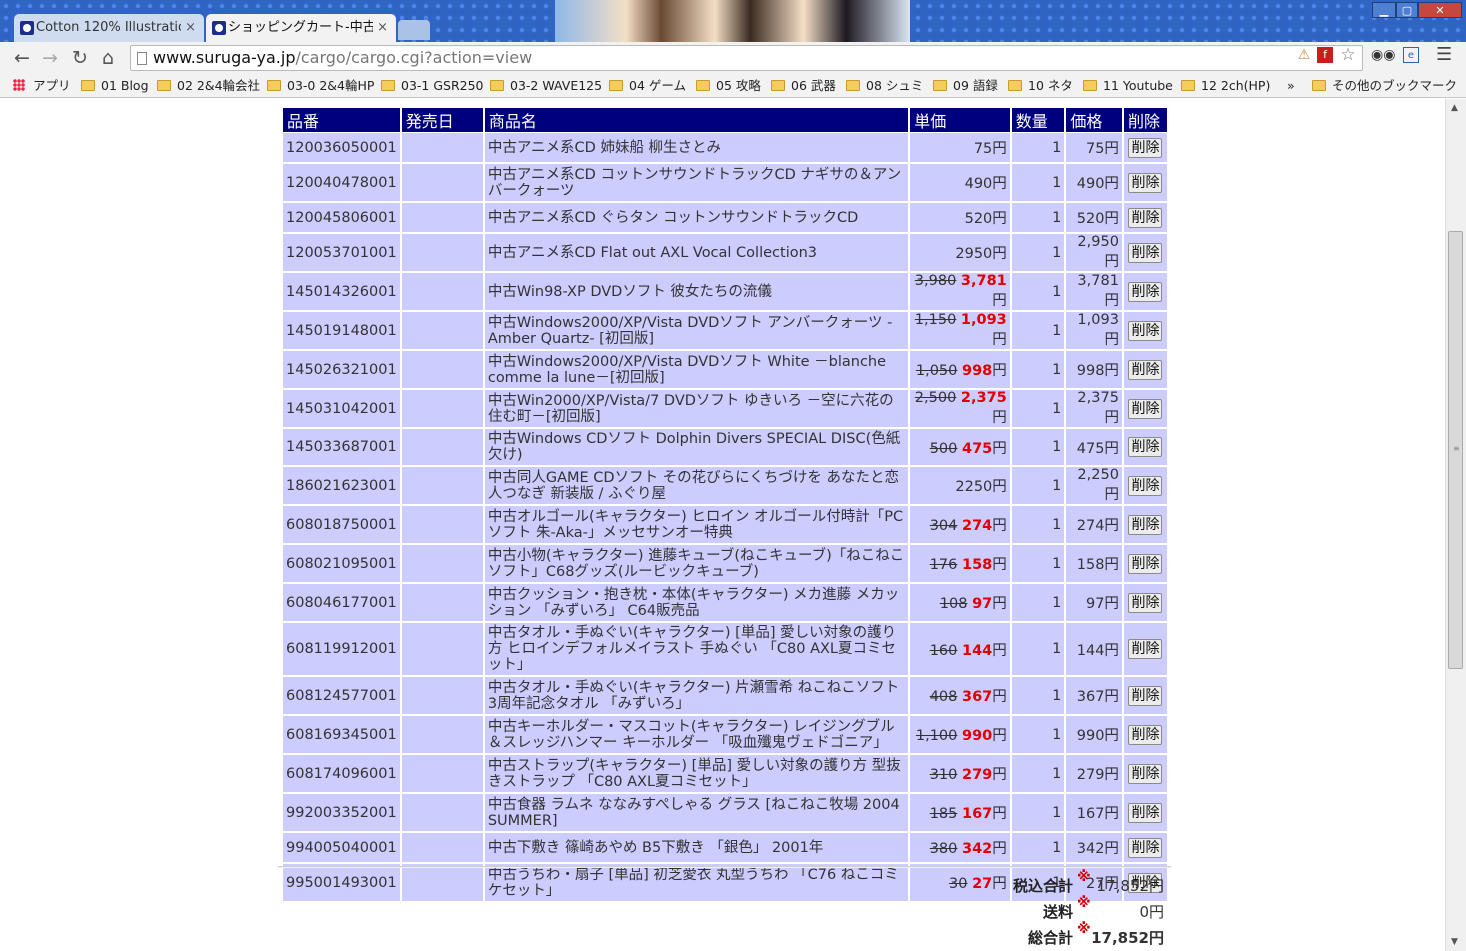 The image size is (1466, 951). What do you see at coordinates (1454, 108) in the screenshot?
I see `scroll-up-arrow-icon: ▲` at bounding box center [1454, 108].